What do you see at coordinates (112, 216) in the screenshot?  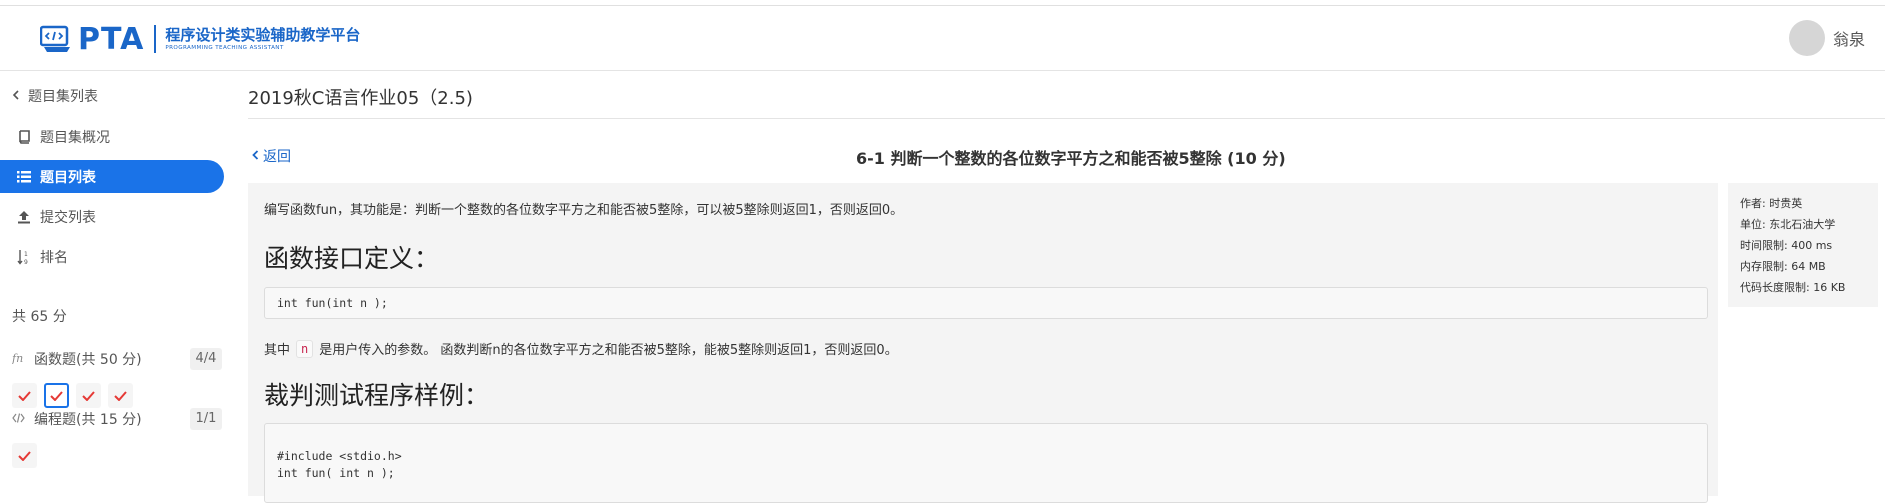 I see `sidebar-item-submissions: 提交列表` at bounding box center [112, 216].